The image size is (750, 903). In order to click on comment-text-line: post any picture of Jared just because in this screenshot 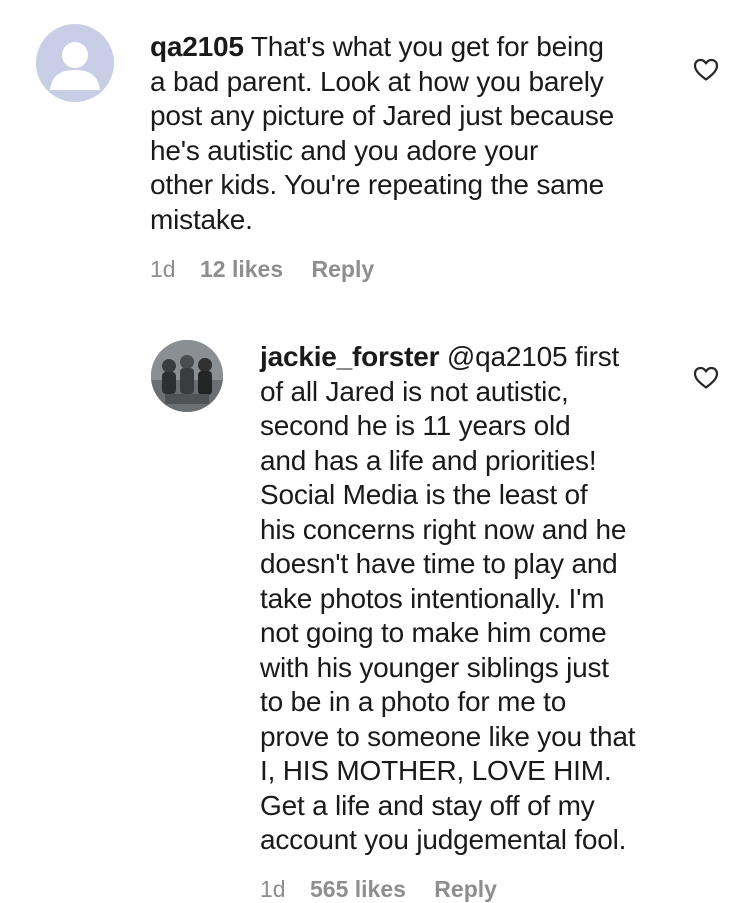, I will do `click(382, 115)`.